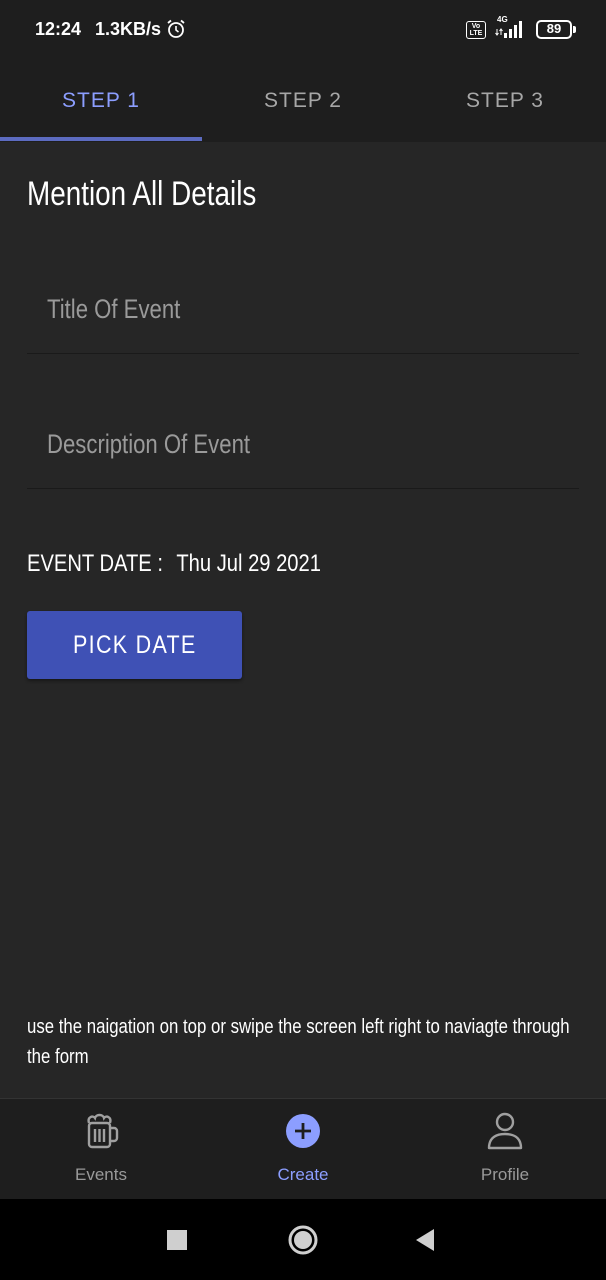  I want to click on nav-item-create: Create, so click(303, 1149).